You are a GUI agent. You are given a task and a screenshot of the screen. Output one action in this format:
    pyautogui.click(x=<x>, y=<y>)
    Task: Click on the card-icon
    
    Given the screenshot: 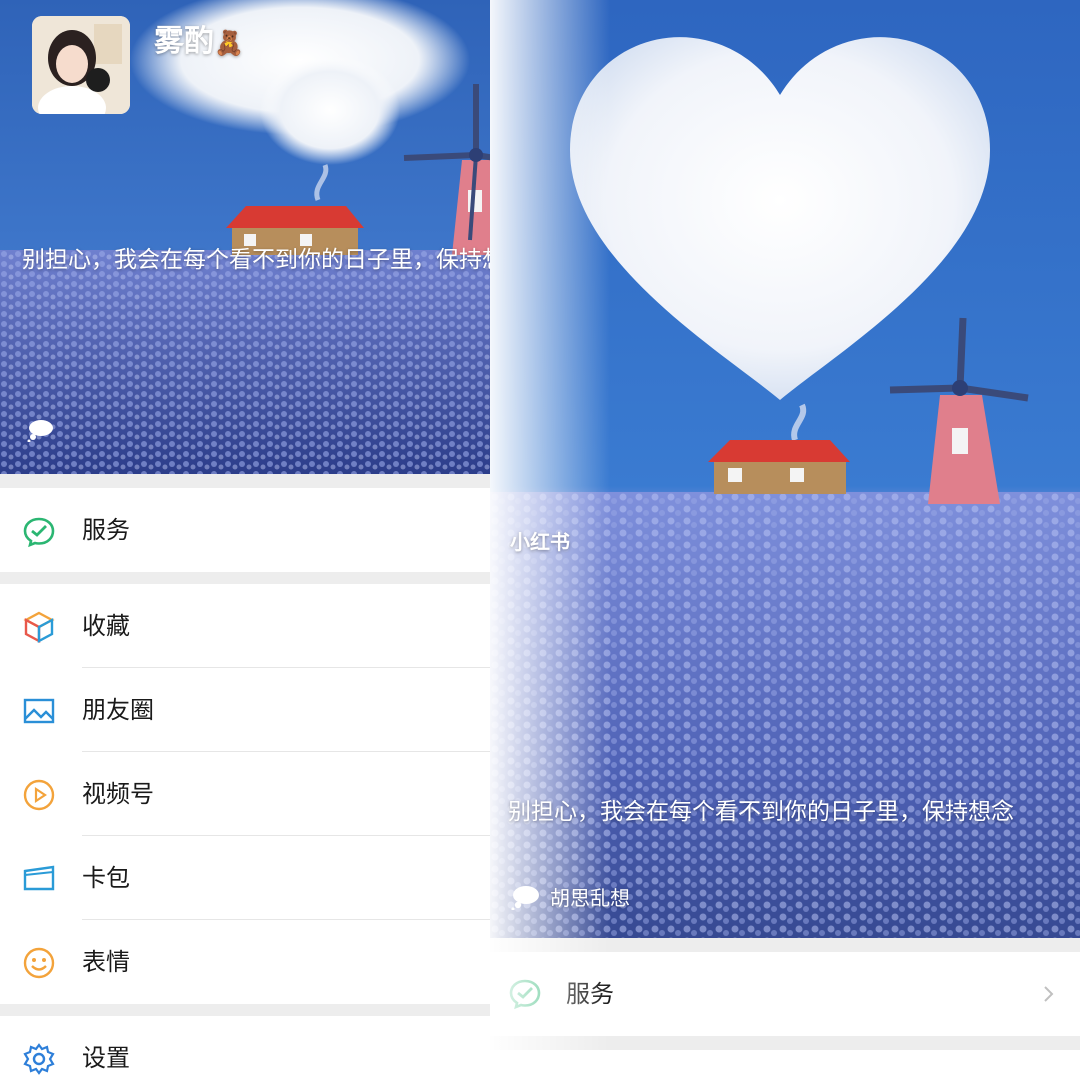 What is the action you would take?
    pyautogui.click(x=39, y=879)
    